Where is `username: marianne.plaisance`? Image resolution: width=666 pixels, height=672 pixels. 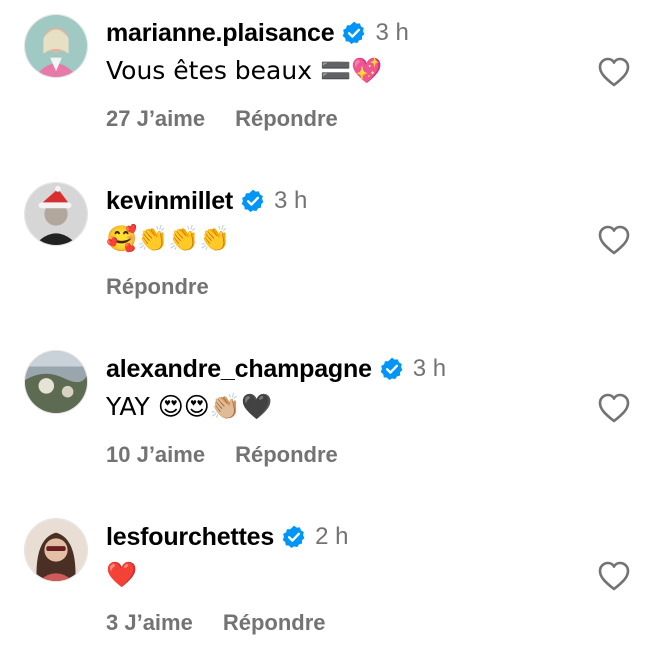
username: marianne.plaisance is located at coordinates (220, 33).